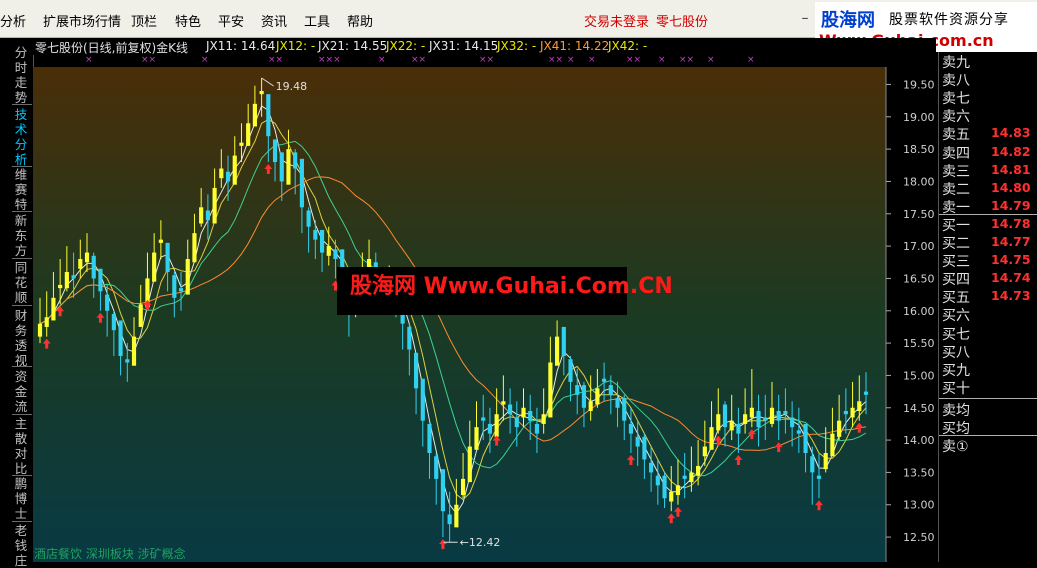 The image size is (1037, 568). I want to click on order-book-row: 买九, so click(988, 369).